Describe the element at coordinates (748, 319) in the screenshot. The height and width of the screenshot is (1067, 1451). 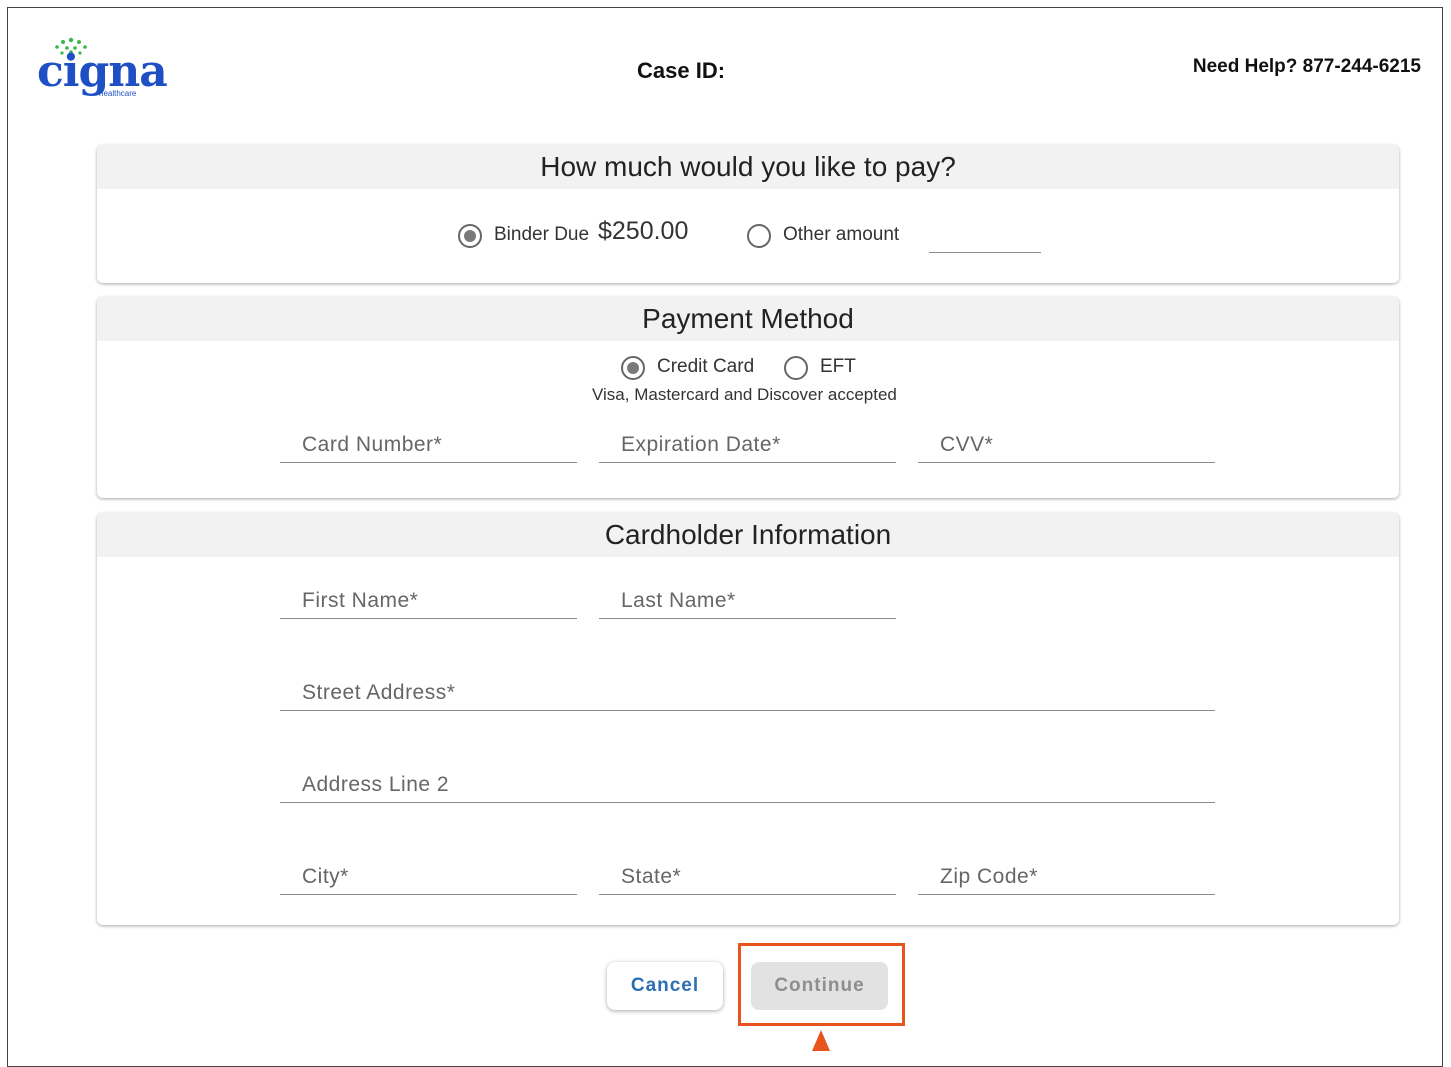
I see `payment-method-title: Payment Method` at that location.